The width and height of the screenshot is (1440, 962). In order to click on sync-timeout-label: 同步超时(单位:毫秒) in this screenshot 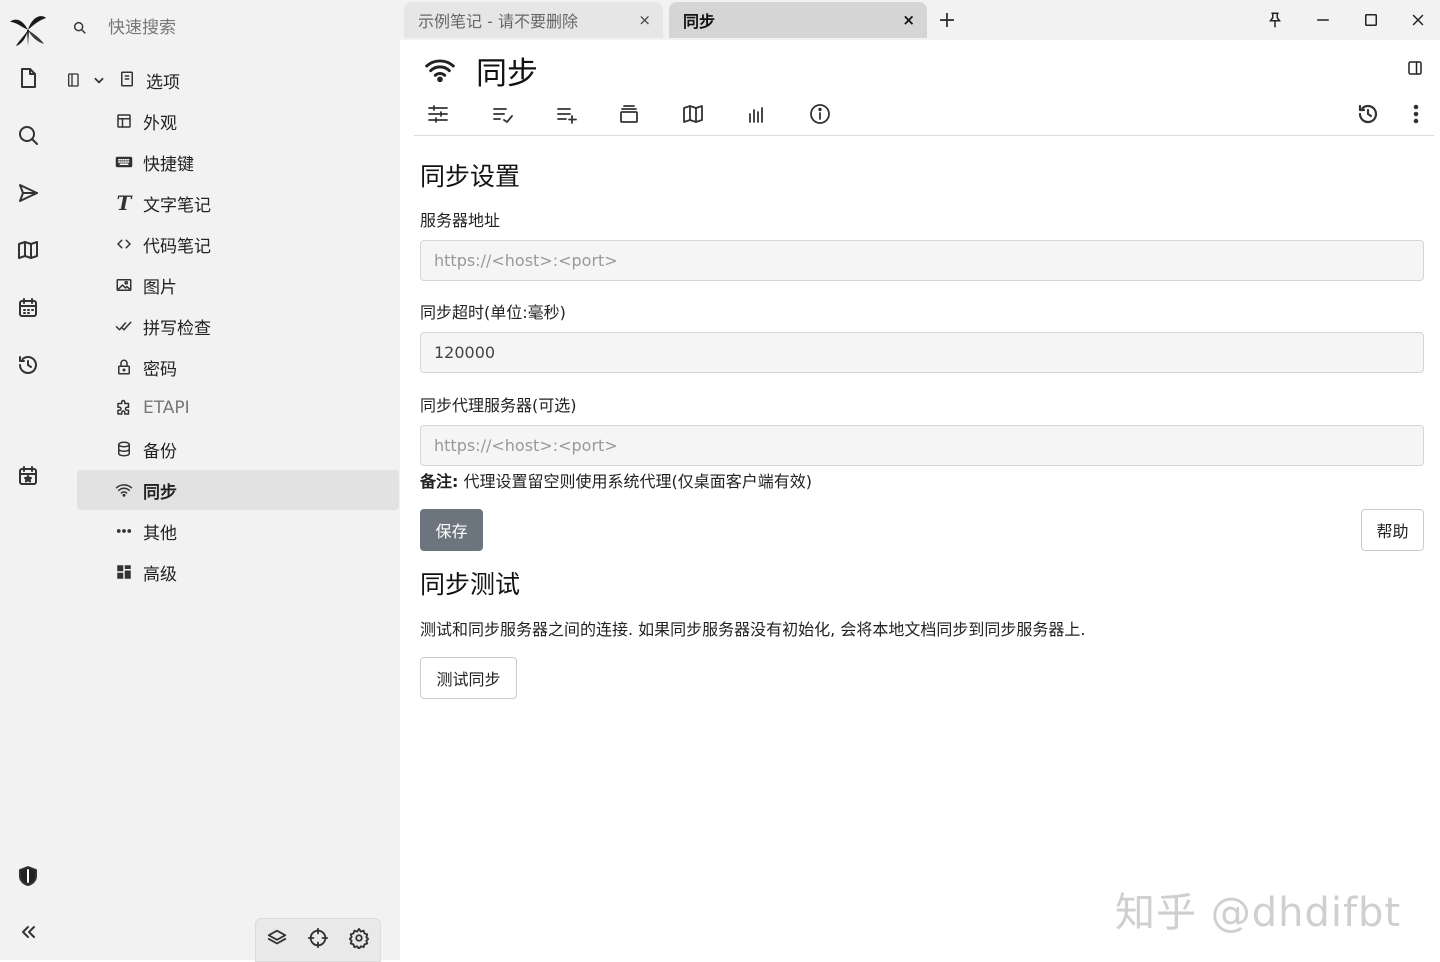, I will do `click(493, 312)`.